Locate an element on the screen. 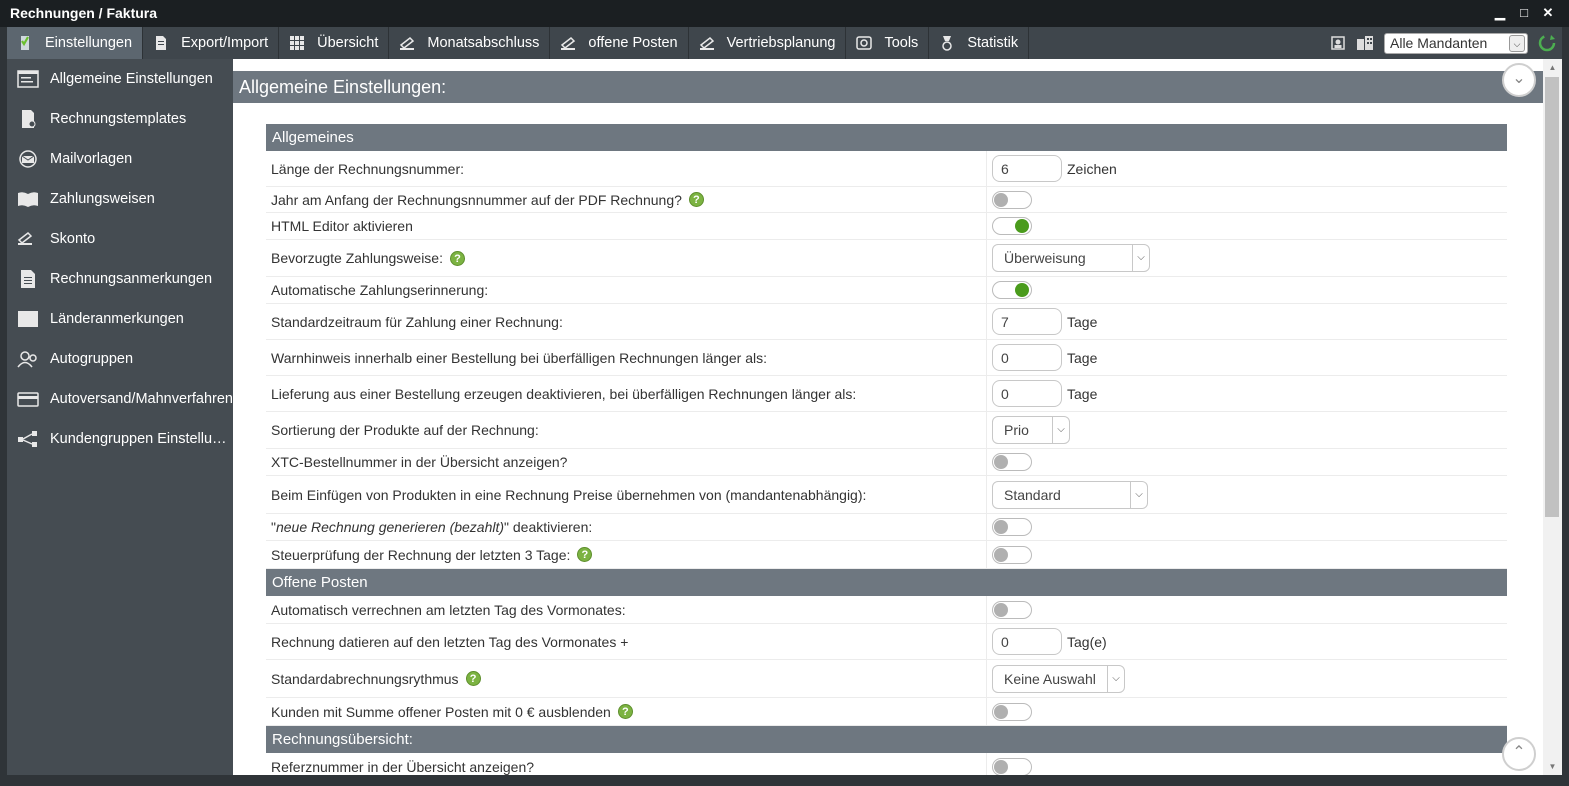  setting-label-part: " deaktivieren: is located at coordinates (548, 527).